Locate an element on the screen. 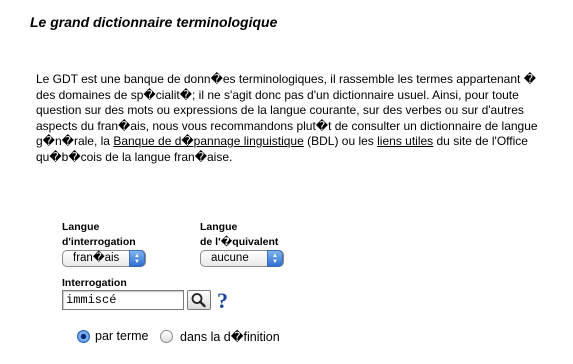 This screenshot has height=364, width=573. search-button is located at coordinates (199, 300).